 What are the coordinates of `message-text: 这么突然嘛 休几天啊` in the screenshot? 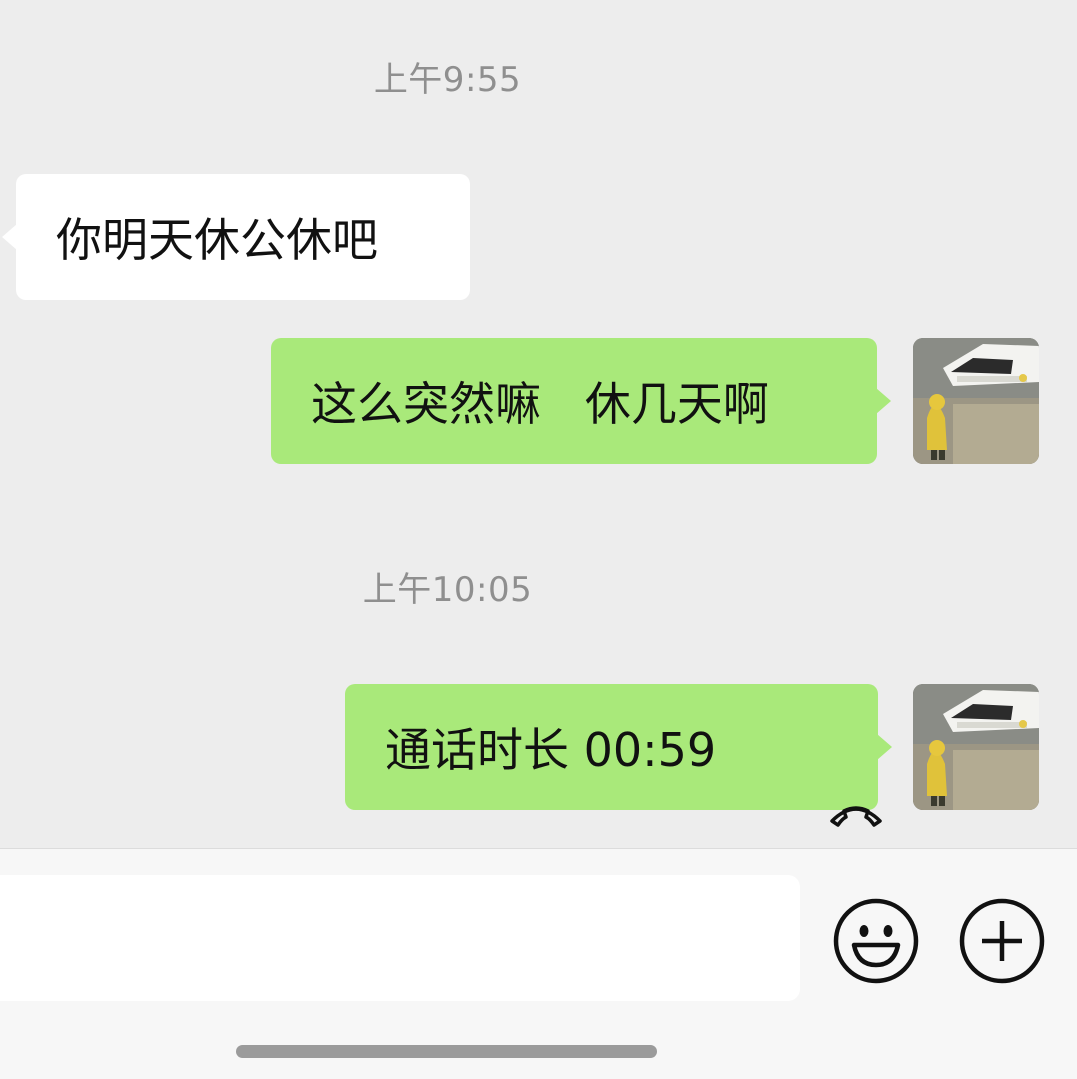 It's located at (540, 404).